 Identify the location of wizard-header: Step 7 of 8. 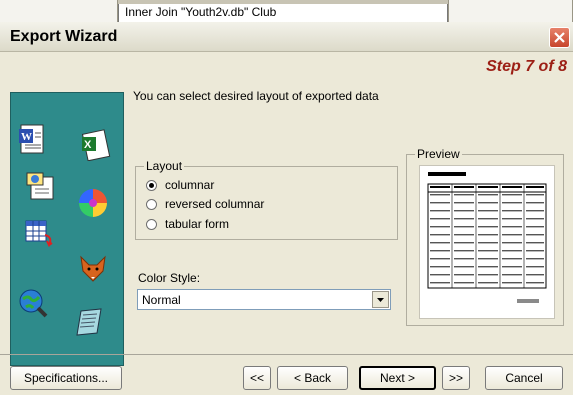
(286, 68).